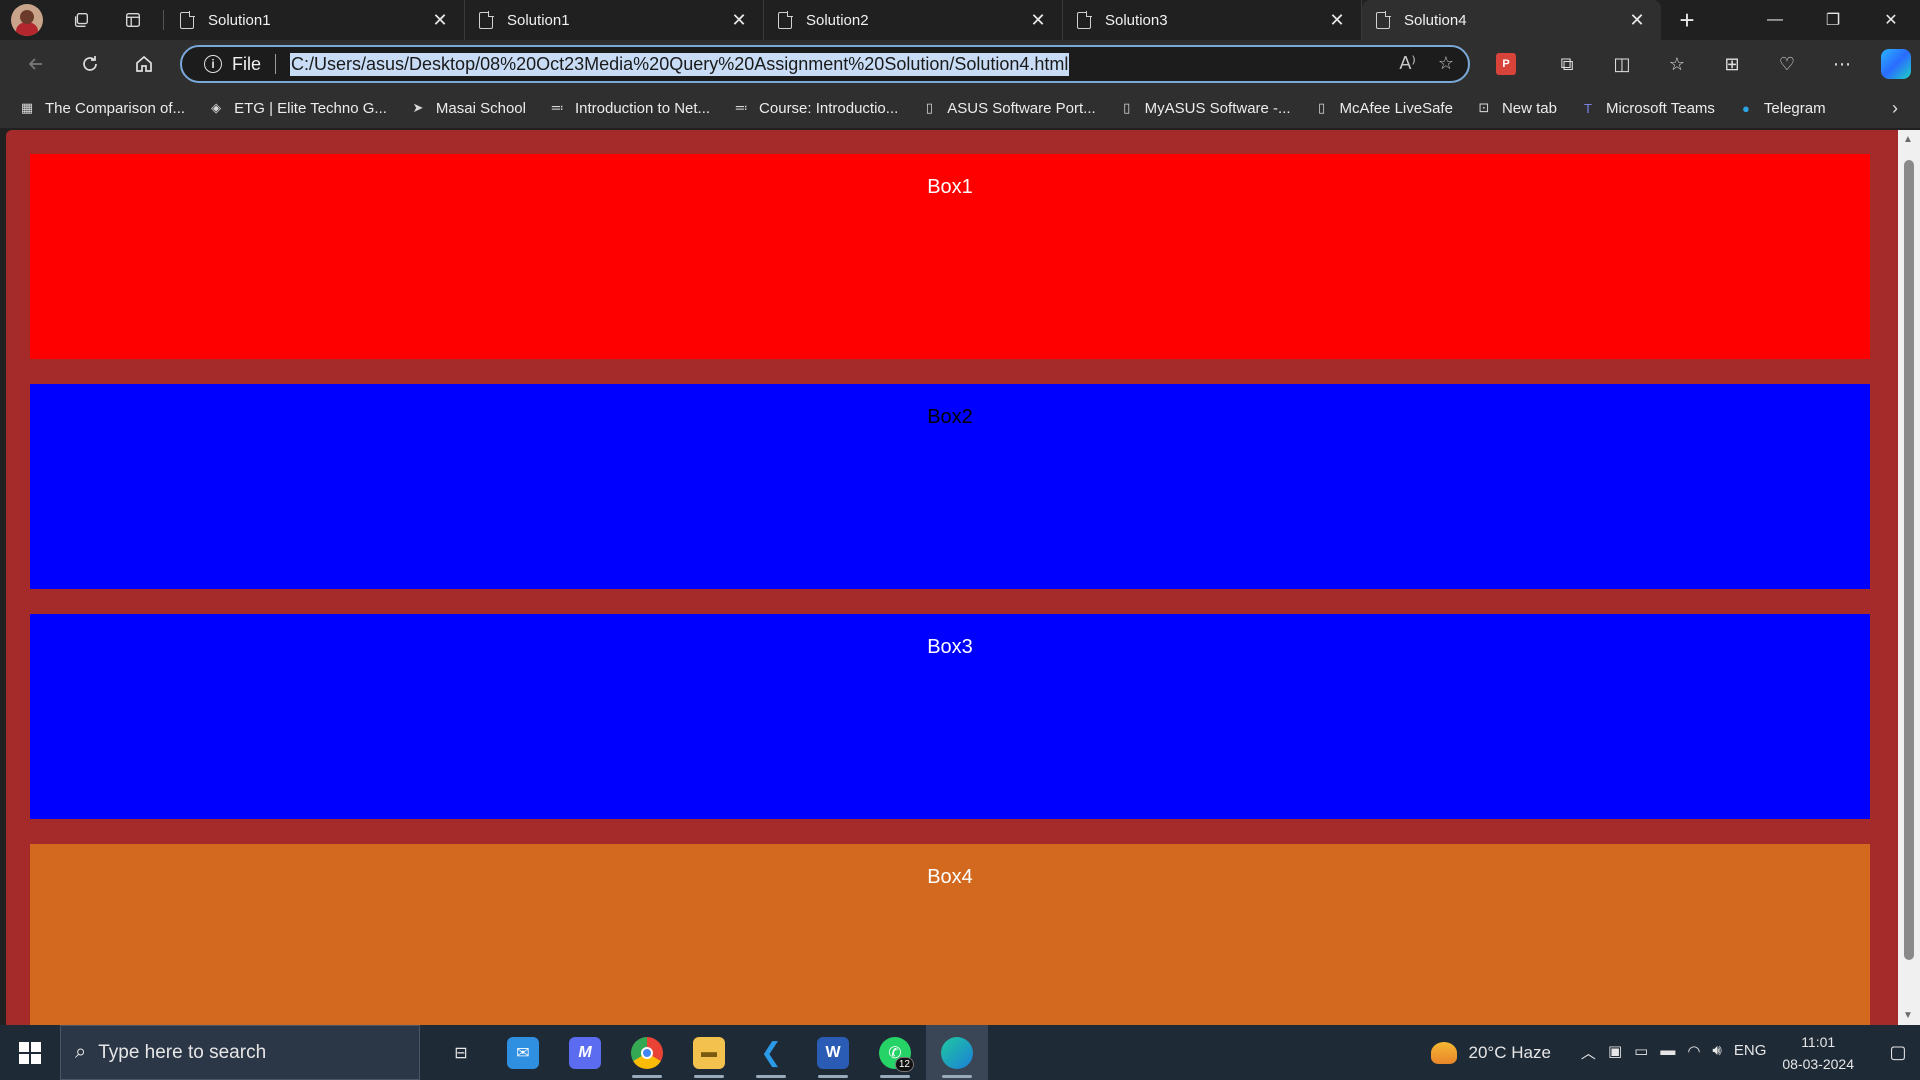  What do you see at coordinates (895, 1052) in the screenshot?
I see `whatsapp-icon: ✆ 12` at bounding box center [895, 1052].